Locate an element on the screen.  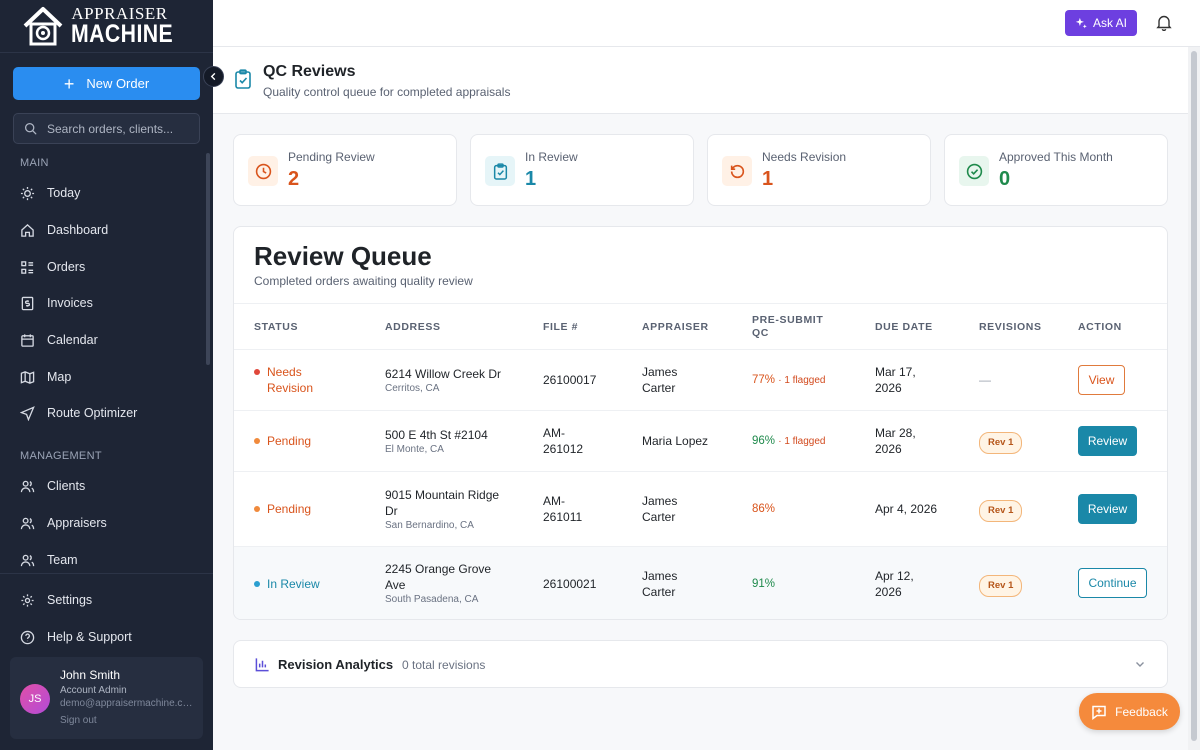
collapse-sidebar-button is located at coordinates (213, 76).